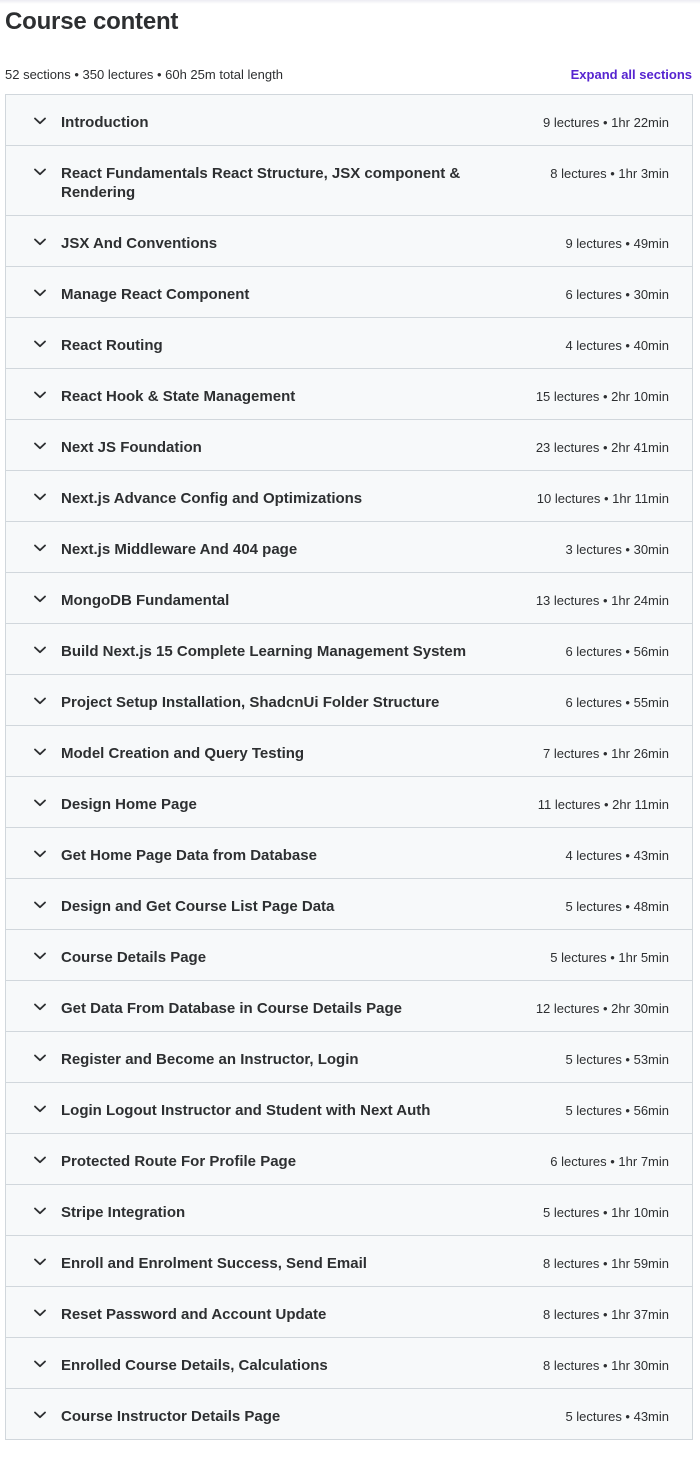  Describe the element at coordinates (606, 1365) in the screenshot. I see `section-meta: 8 lectures • 1hr 30min` at that location.